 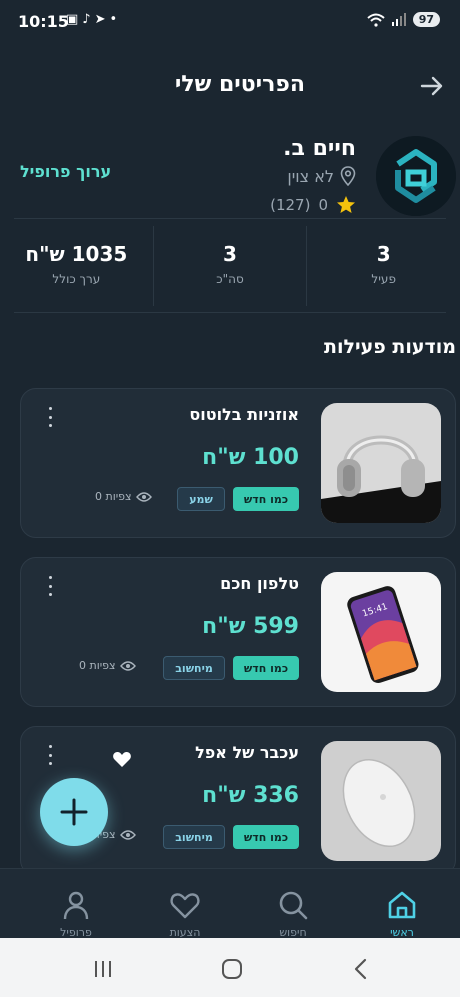 I want to click on signal-icon, so click(x=398, y=19).